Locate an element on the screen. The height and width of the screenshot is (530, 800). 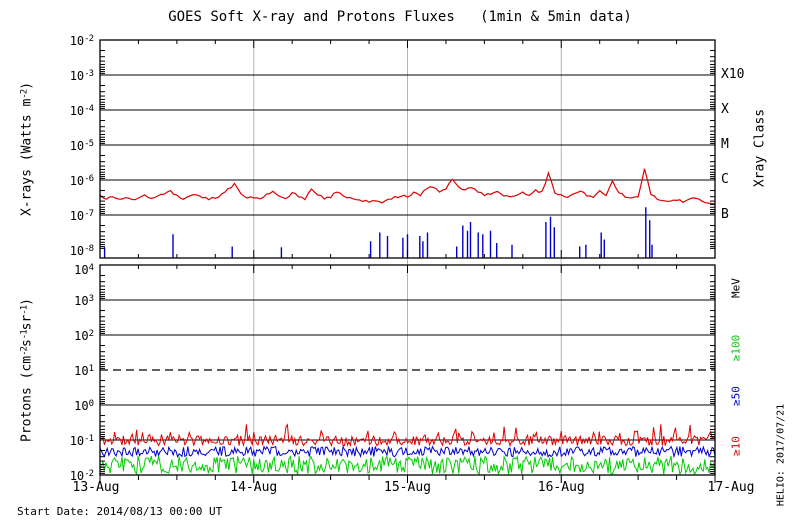
xray-ytick-label: 10-6 is located at coordinates (81, 181).